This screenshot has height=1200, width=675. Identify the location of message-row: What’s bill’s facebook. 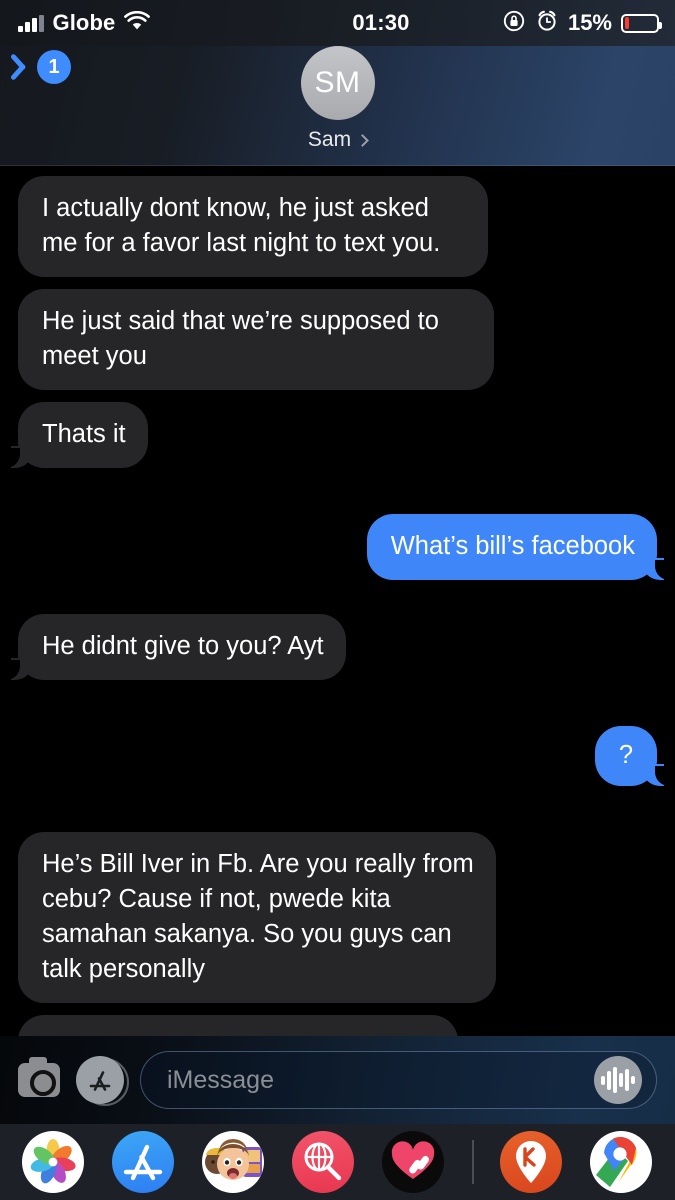
(337, 547).